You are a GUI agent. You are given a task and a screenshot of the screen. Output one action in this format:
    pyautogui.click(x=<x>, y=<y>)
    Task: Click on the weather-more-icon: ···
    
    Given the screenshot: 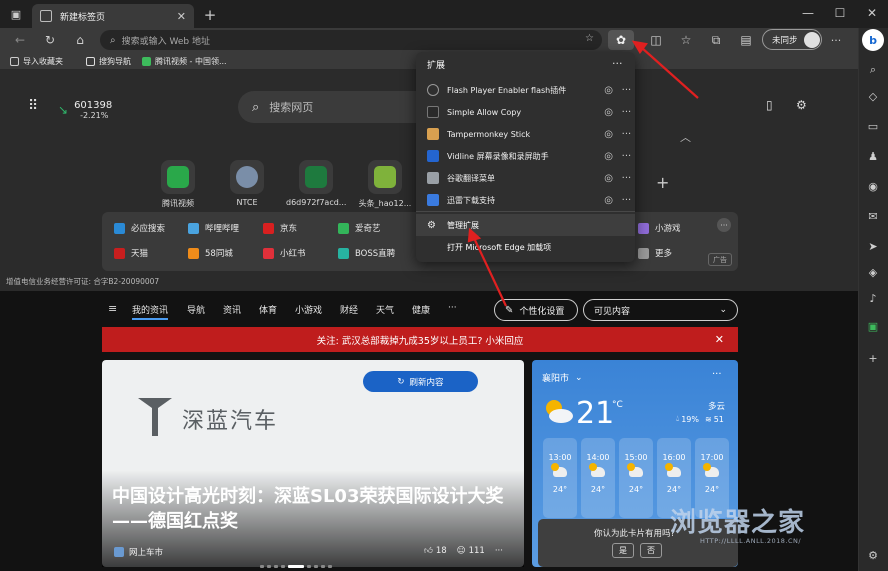 What is the action you would take?
    pyautogui.click(x=717, y=374)
    